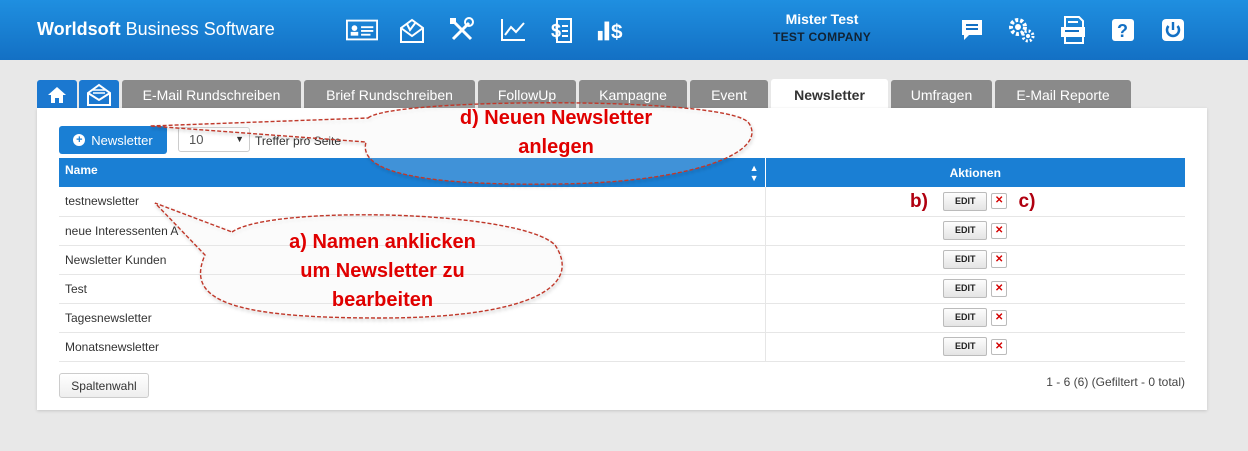 The image size is (1248, 451). I want to click on billing-document-icon: $, so click(563, 30).